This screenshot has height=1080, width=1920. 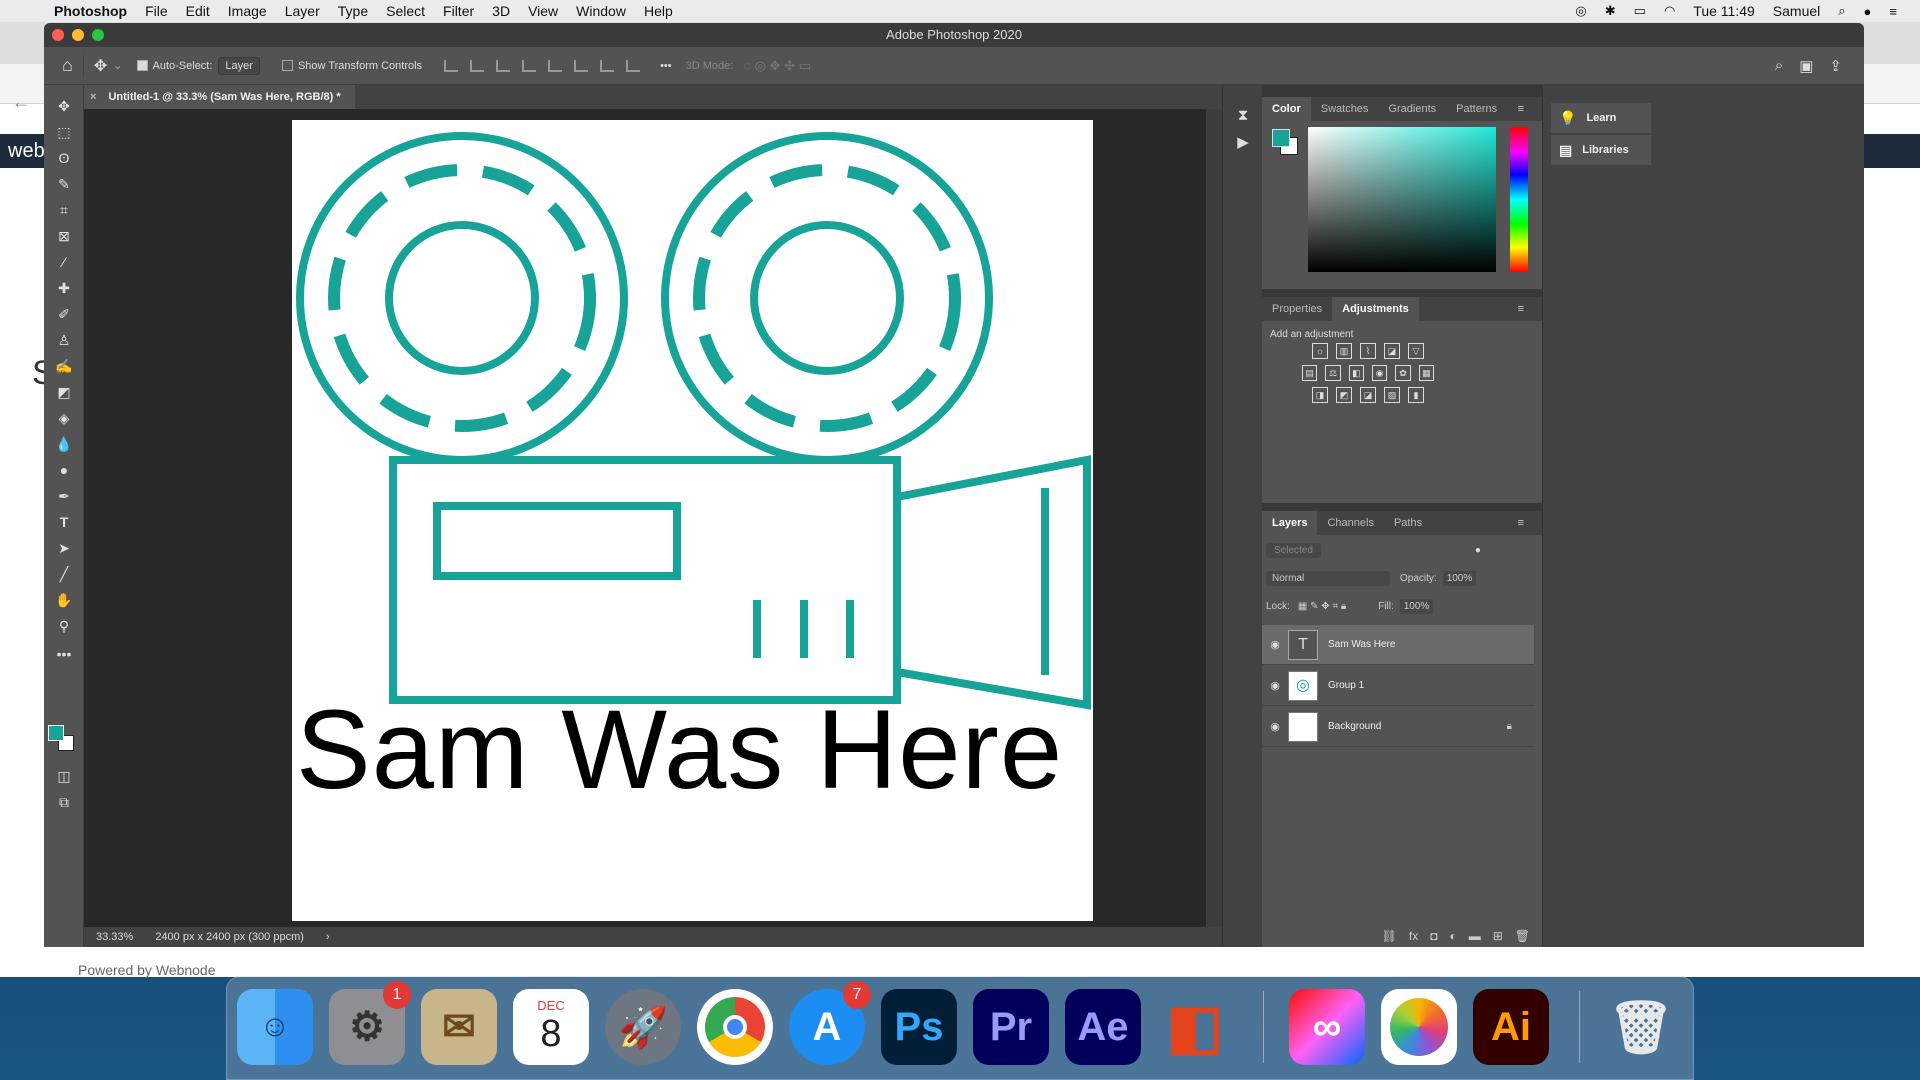 What do you see at coordinates (1893, 11) in the screenshot?
I see `notification-center-icon: ≡` at bounding box center [1893, 11].